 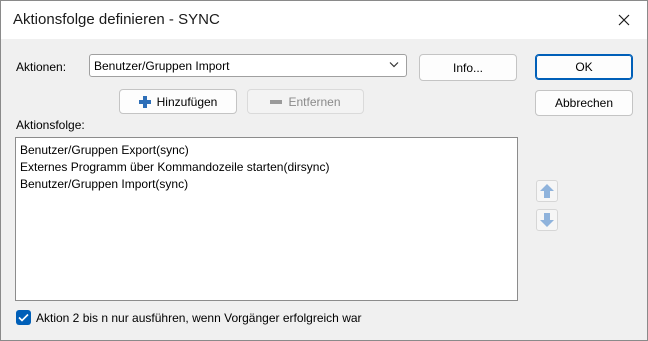 I want to click on close-button, so click(x=624, y=20).